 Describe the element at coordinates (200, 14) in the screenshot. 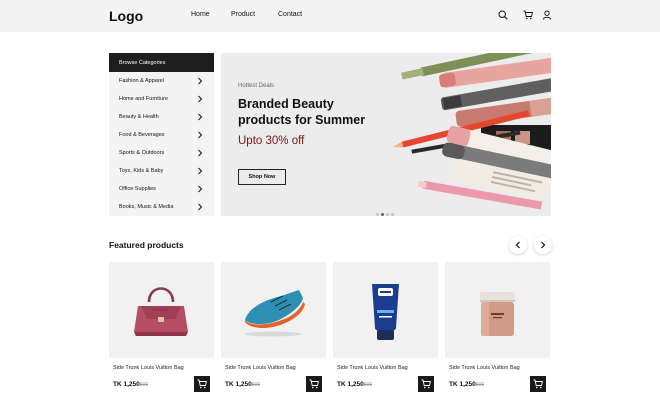

I see `nav-home: Home` at that location.